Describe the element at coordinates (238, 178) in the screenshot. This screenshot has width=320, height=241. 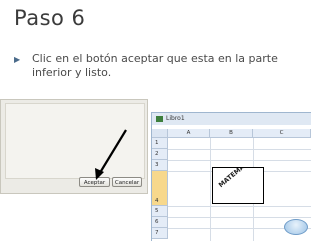
I see `rotated-cell-text: MATEMATICA` at that location.